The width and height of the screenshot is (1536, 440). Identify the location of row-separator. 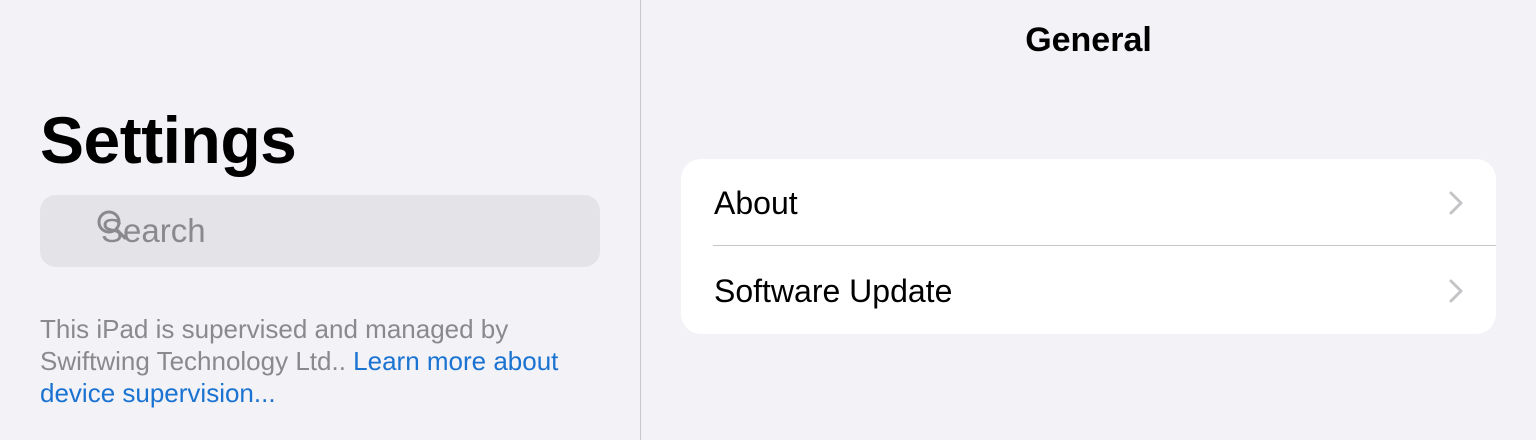
(1104, 245).